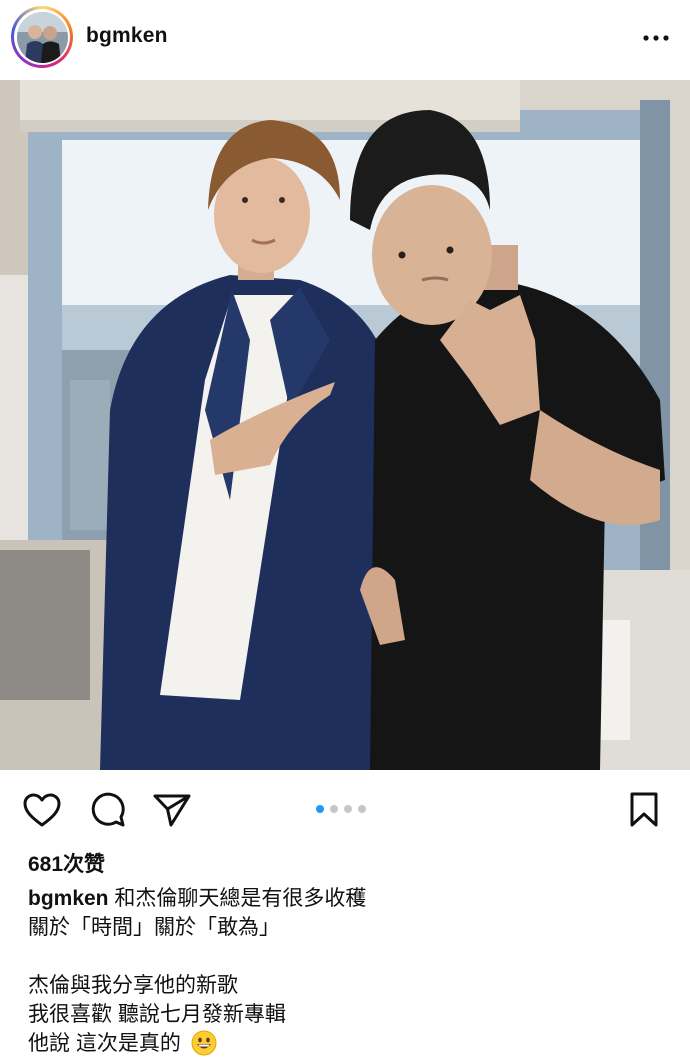 The width and height of the screenshot is (690, 1064). Describe the element at coordinates (348, 927) in the screenshot. I see `caption-line-2: 關於「時間」關於「敢為」` at that location.